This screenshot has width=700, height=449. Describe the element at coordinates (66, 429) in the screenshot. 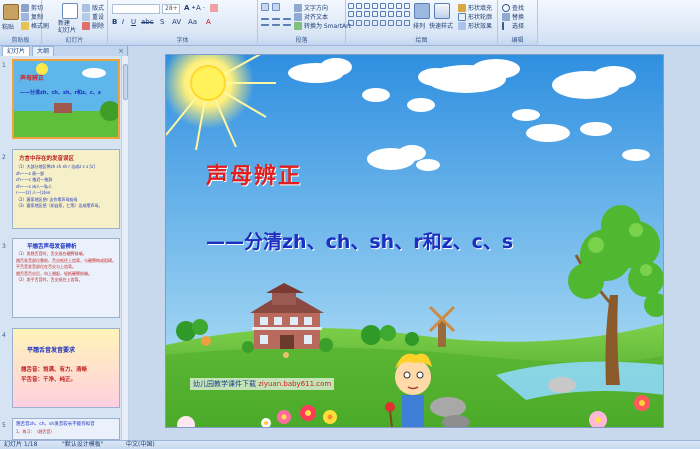

I see `slide-thumbnail-5: 翘舌音zh、ch、sh发音较长不能作拟音 1、练习：（翘舌音）` at that location.